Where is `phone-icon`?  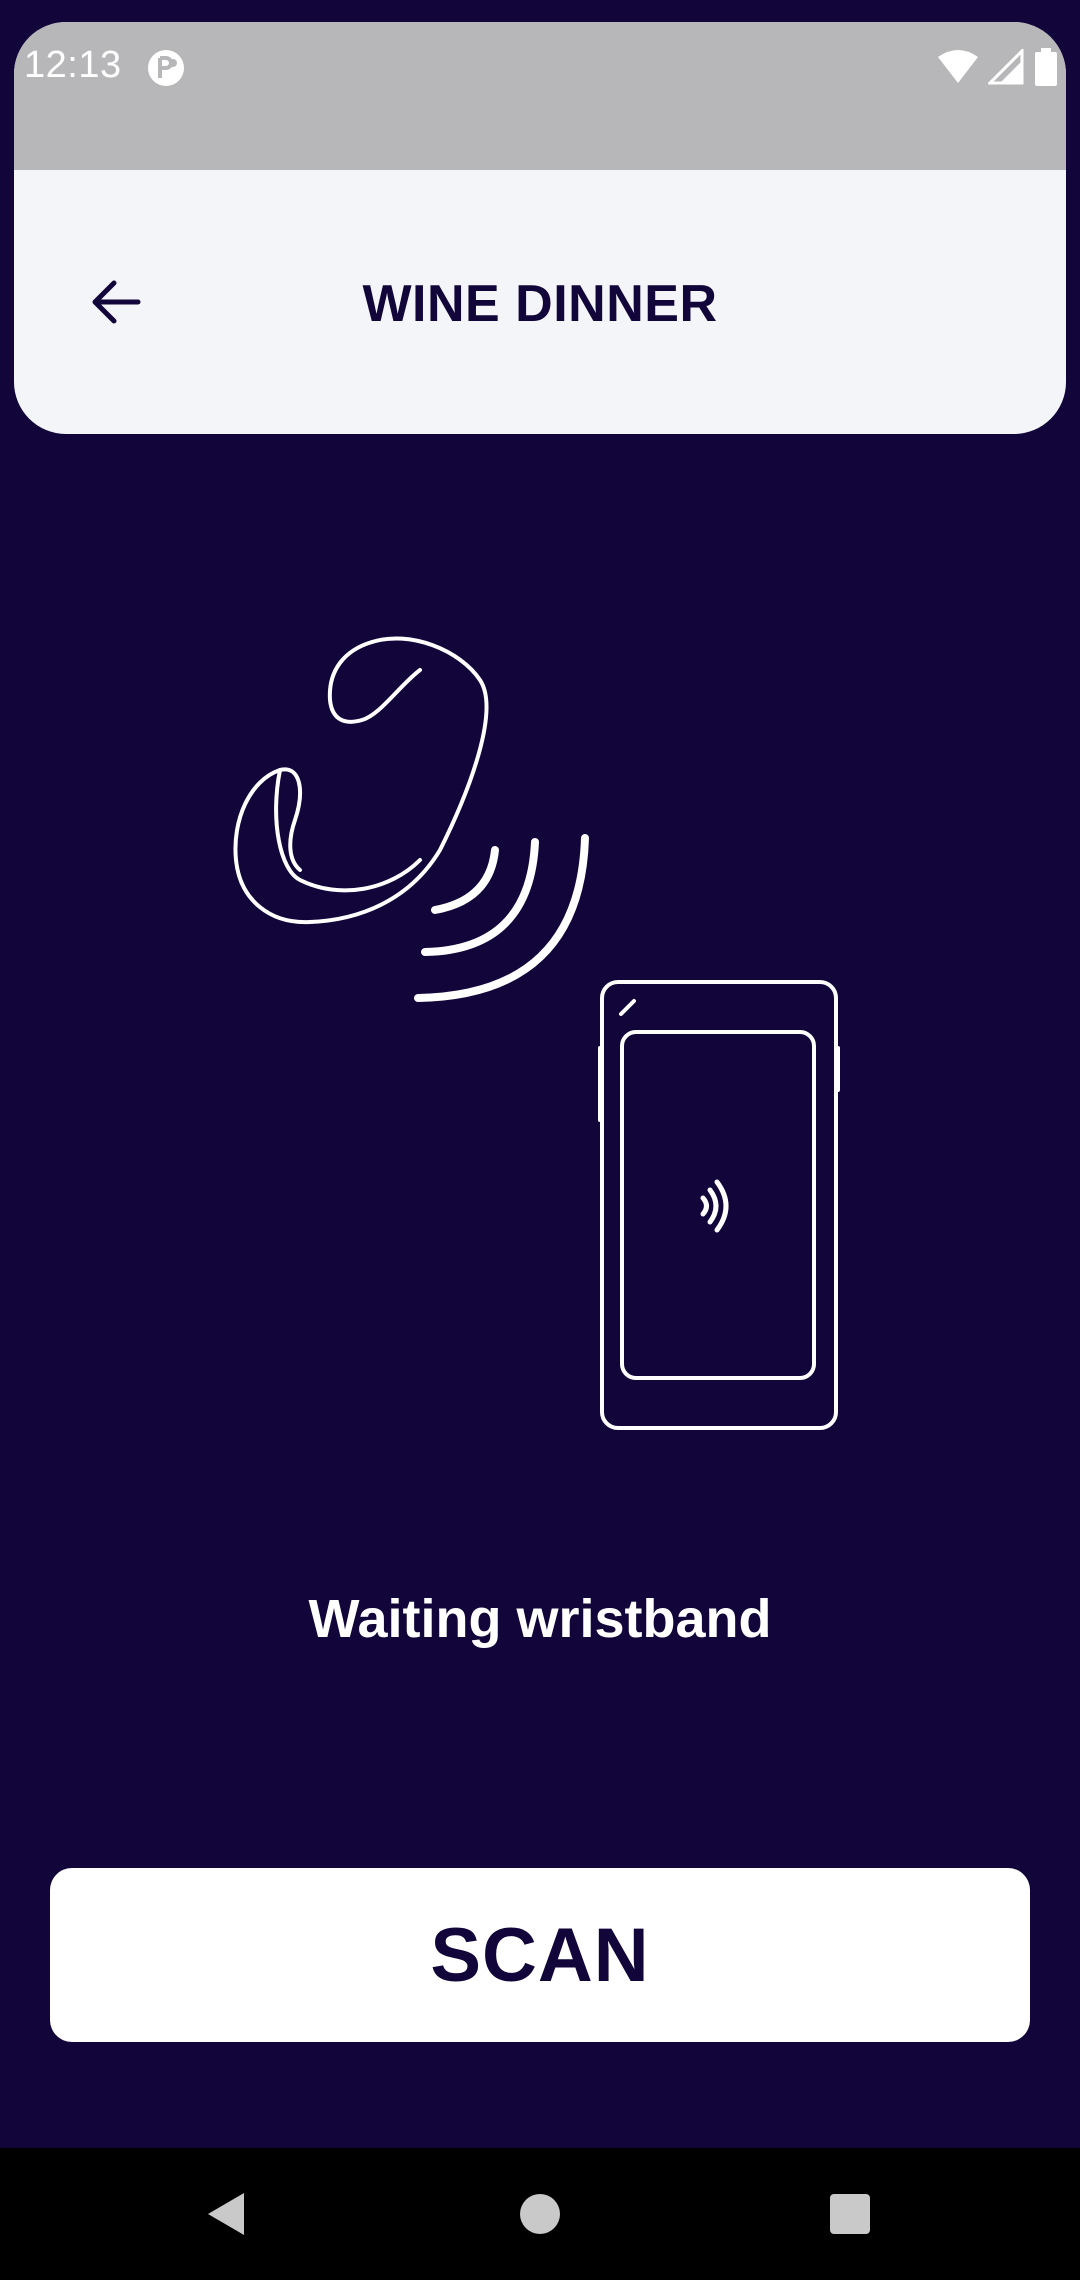
phone-icon is located at coordinates (719, 1205).